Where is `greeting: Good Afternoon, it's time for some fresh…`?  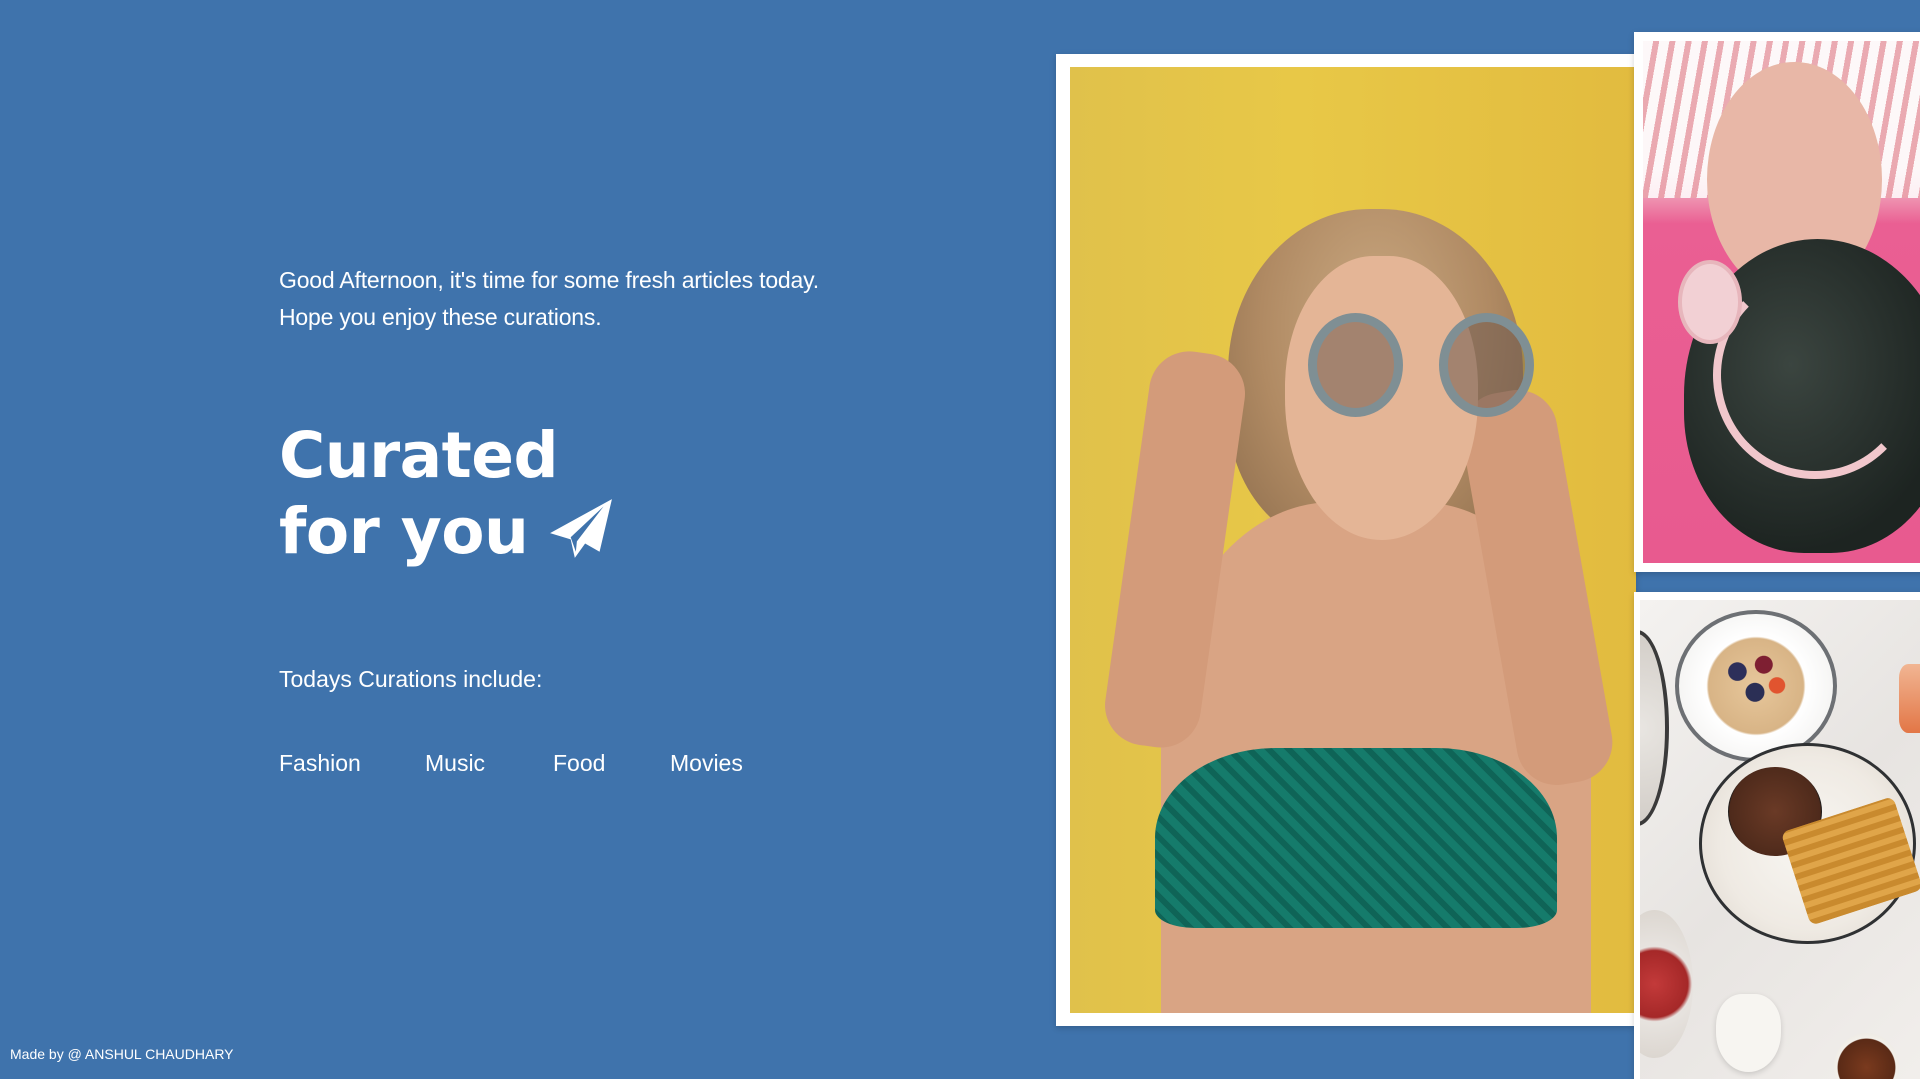 greeting: Good Afternoon, it's time for some fresh… is located at coordinates (549, 299).